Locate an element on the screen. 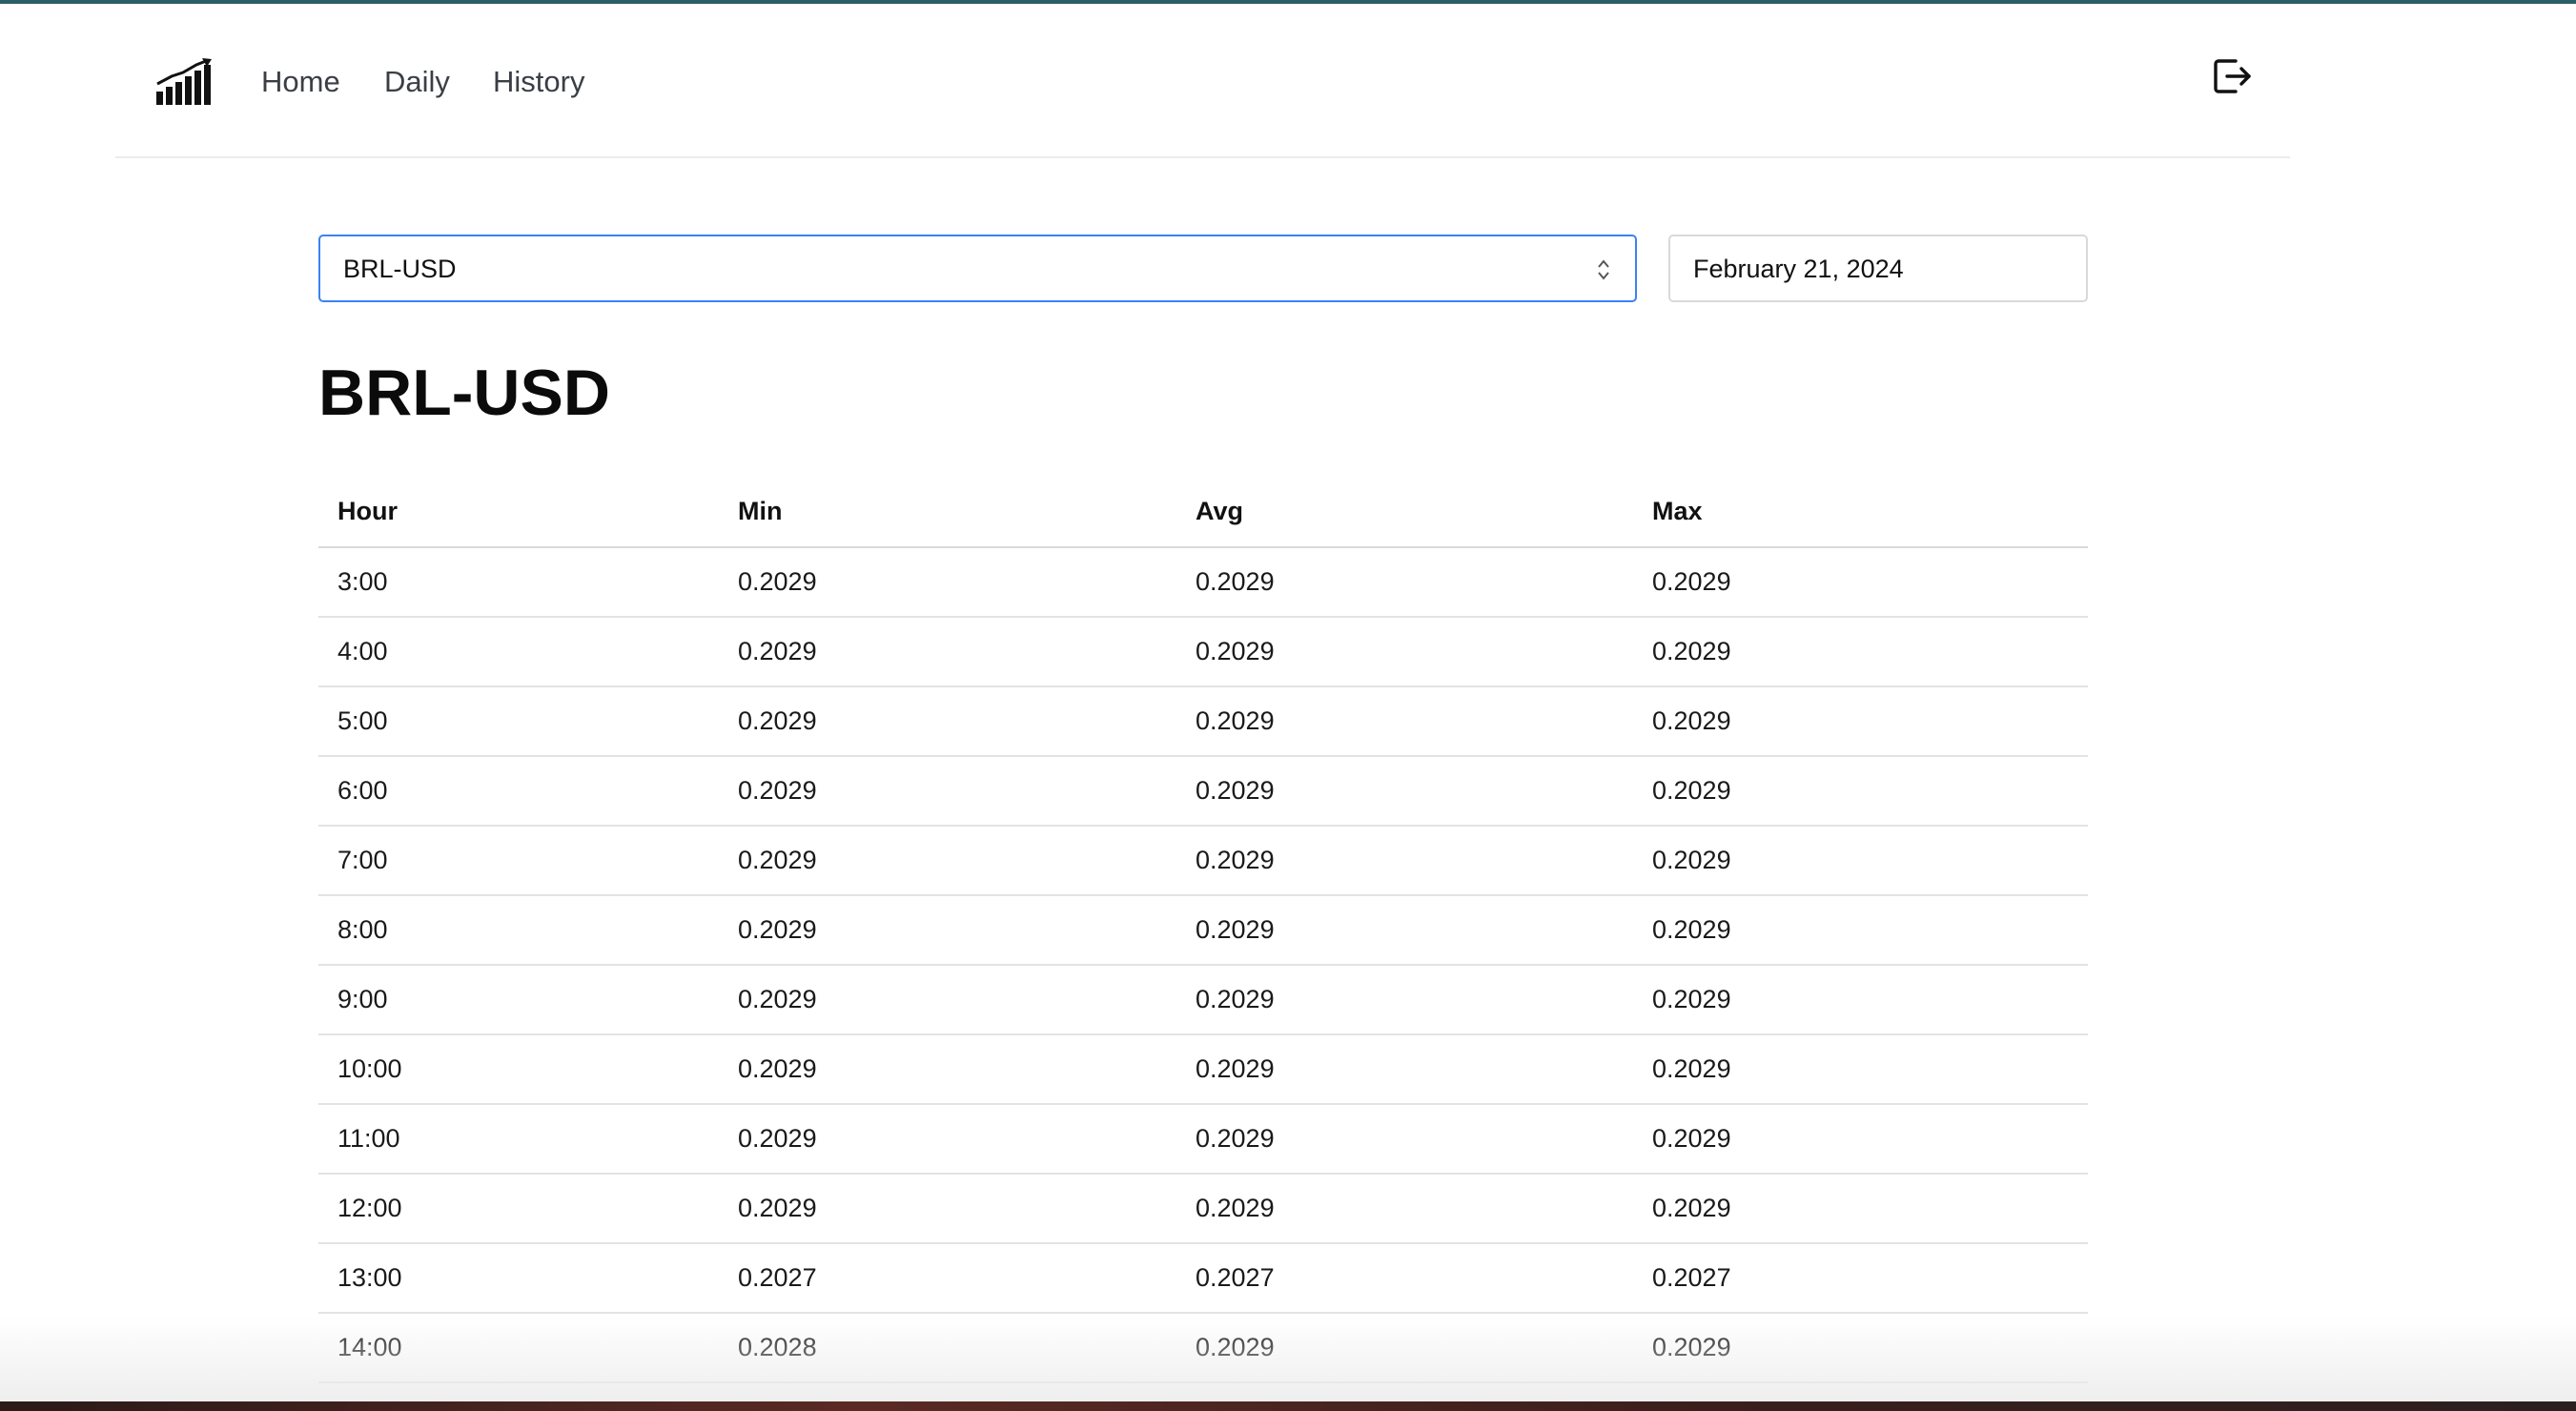 This screenshot has height=1411, width=2576. cell-min: 0.2027 is located at coordinates (947, 1278).